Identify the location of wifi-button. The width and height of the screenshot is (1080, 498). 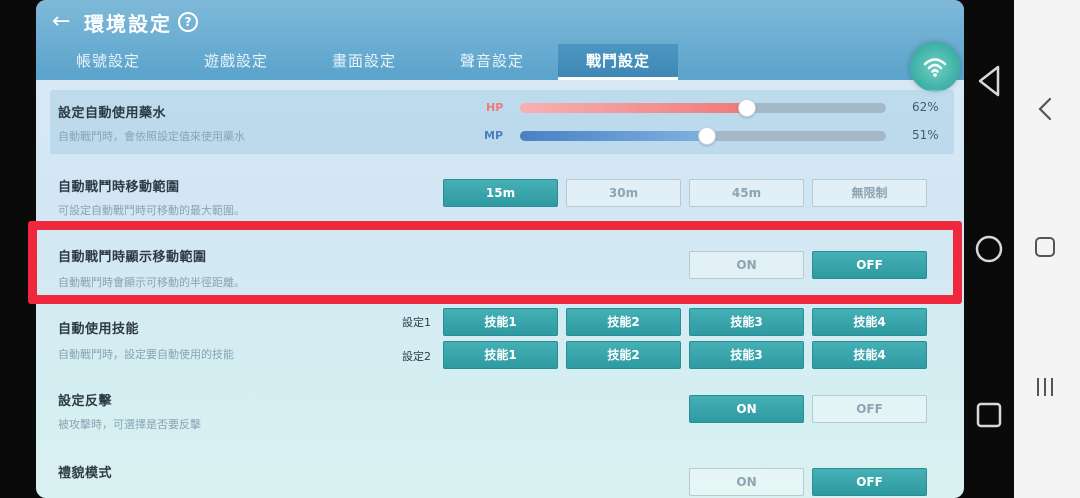
(935, 67).